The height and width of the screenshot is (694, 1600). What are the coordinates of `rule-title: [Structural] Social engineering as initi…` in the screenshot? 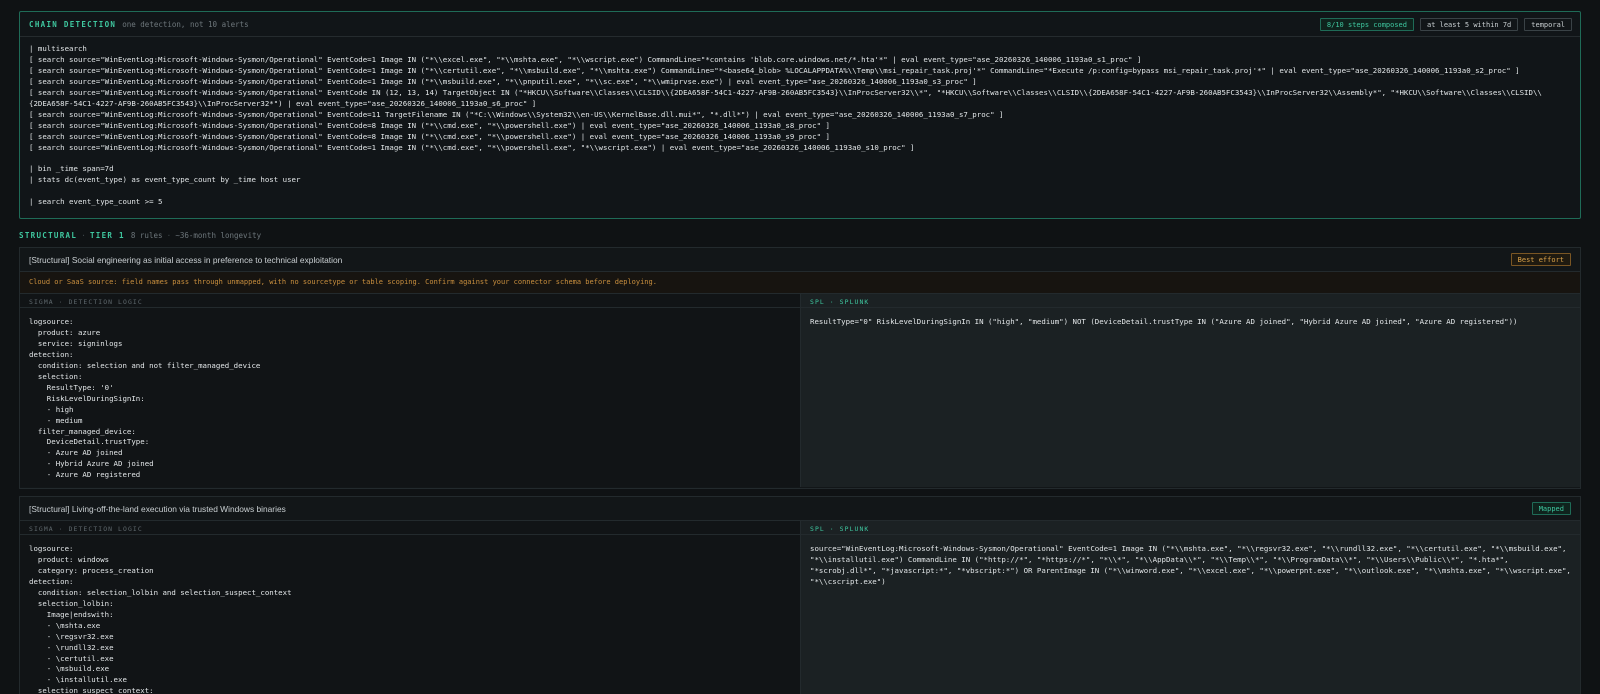 It's located at (186, 259).